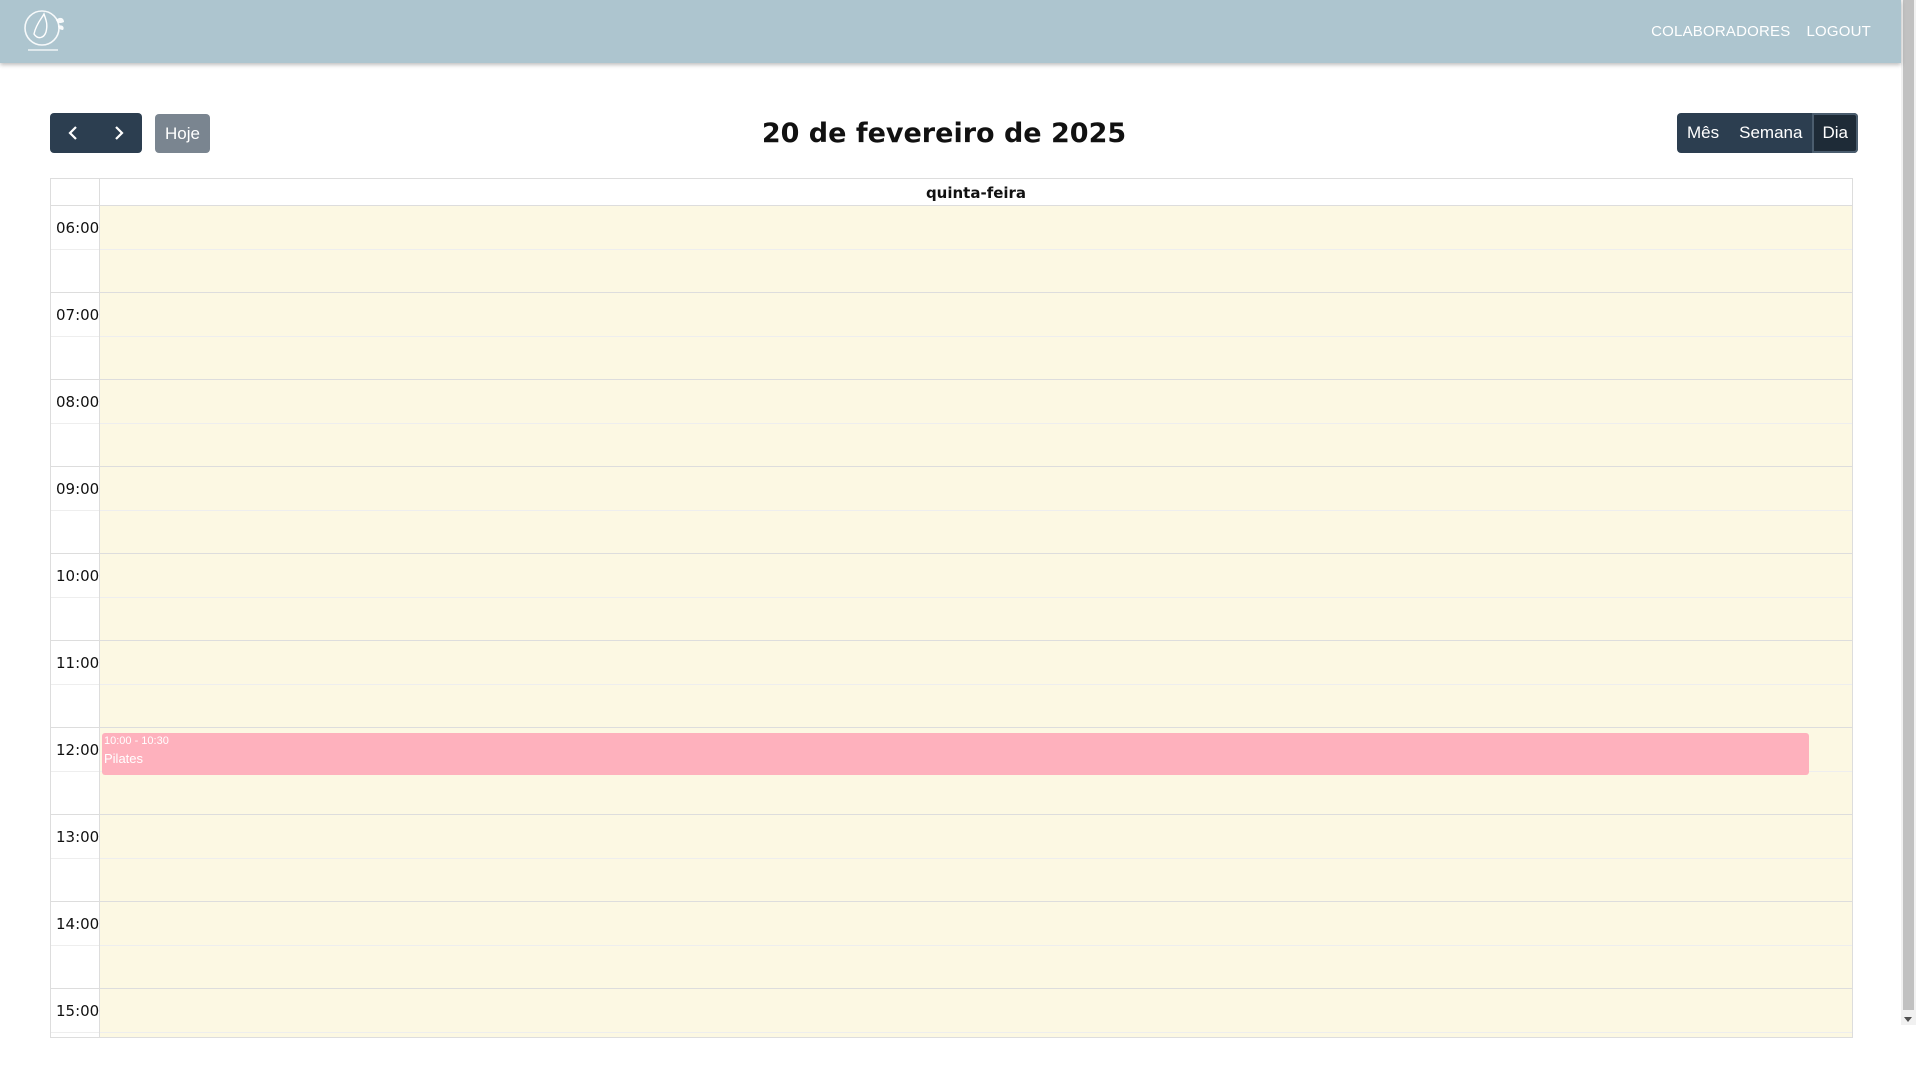  I want to click on nav-link-colaboradores: COLABORADORES, so click(1720, 31).